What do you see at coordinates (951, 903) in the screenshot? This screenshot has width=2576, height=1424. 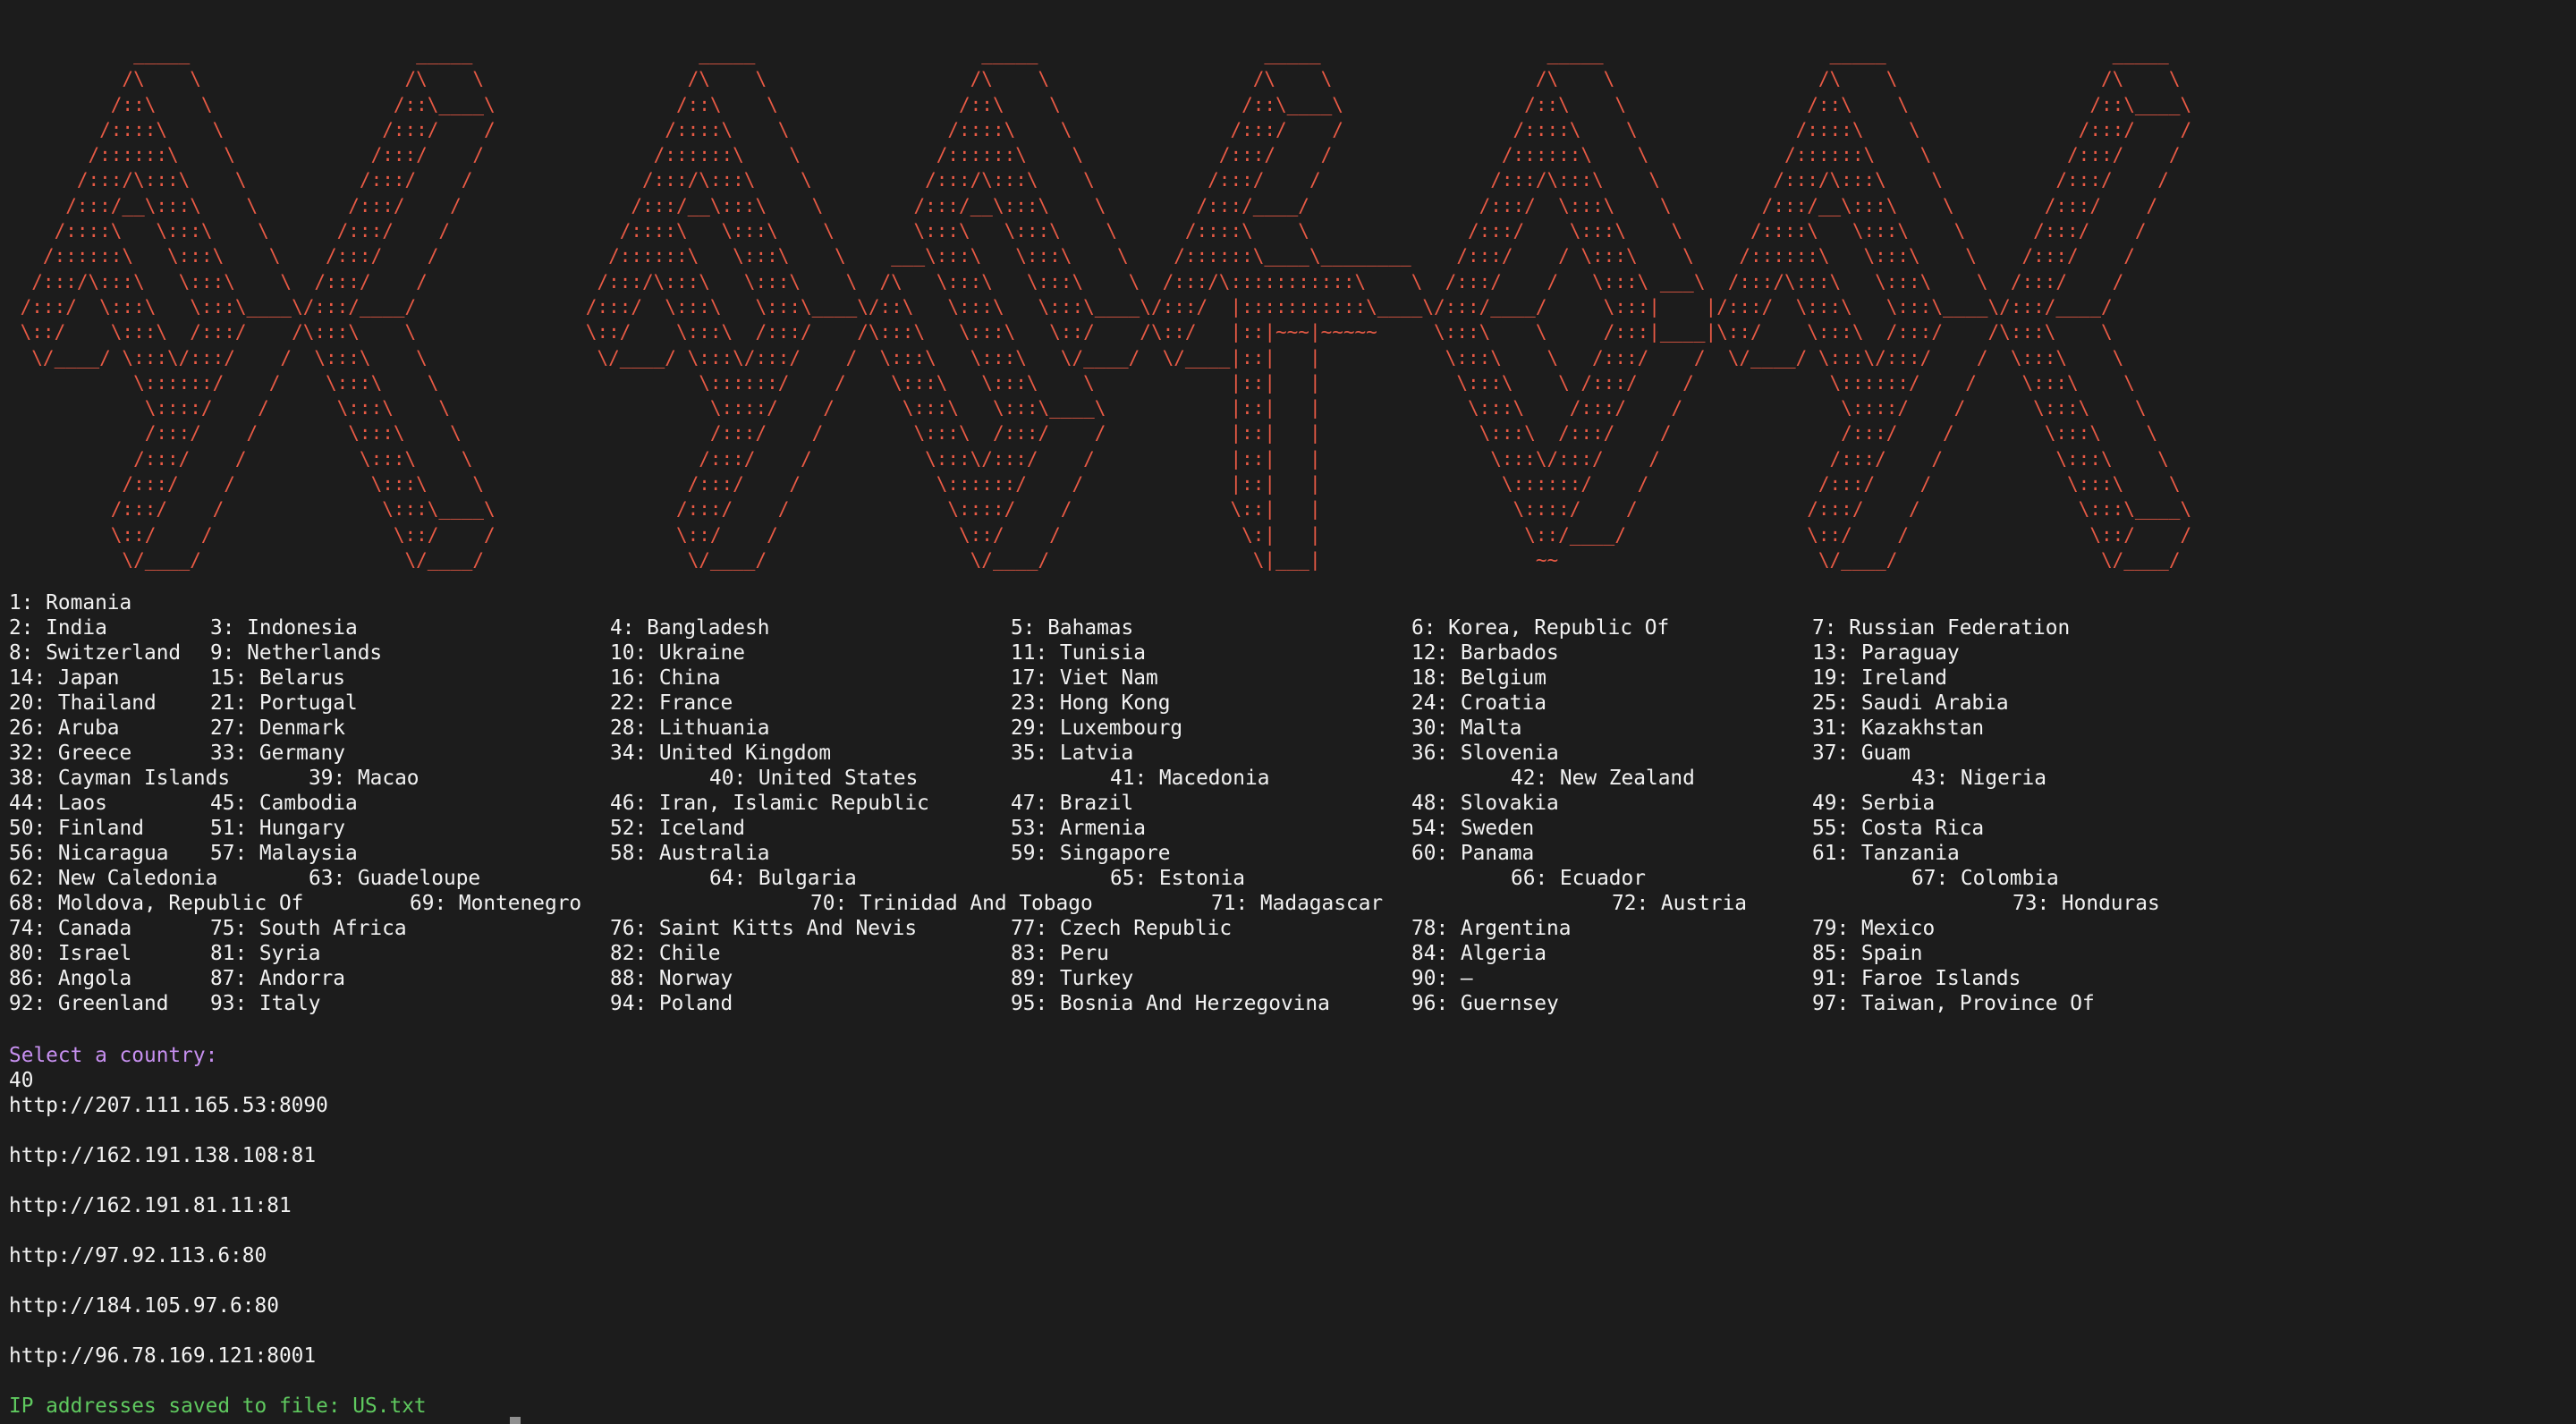 I see `country-entry: 70: Trinidad And Tobago` at bounding box center [951, 903].